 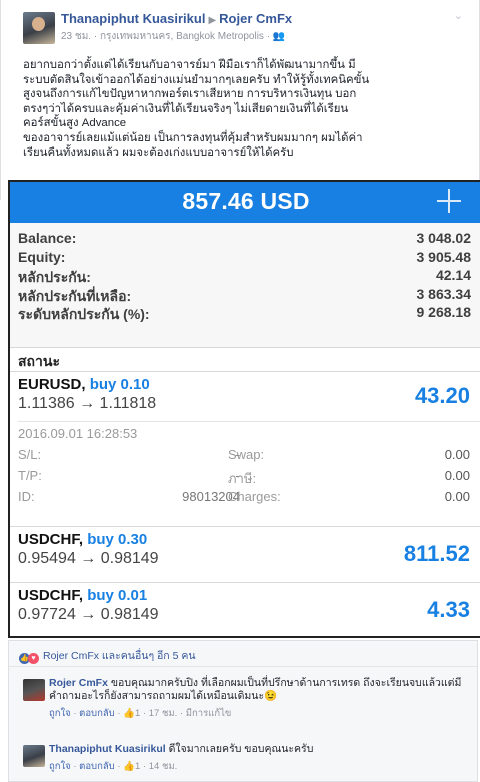 I want to click on summary-value: 3 905.48, so click(x=444, y=256).